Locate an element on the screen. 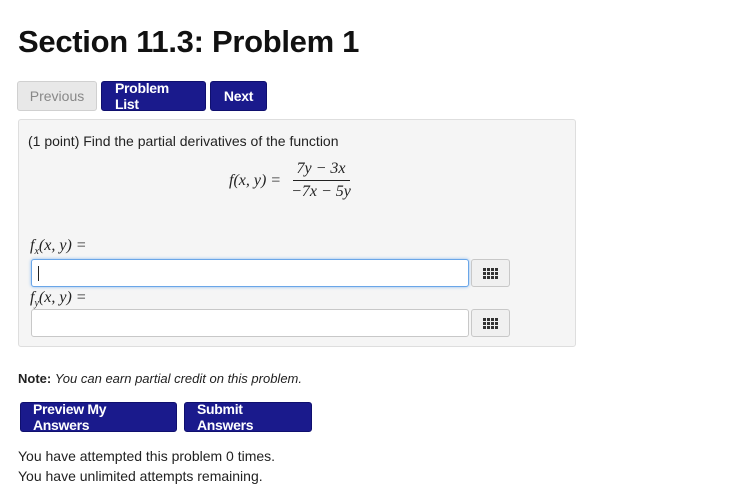 This screenshot has height=494, width=740. function-fraction: 7y − 3x −7x − 5y is located at coordinates (321, 180).